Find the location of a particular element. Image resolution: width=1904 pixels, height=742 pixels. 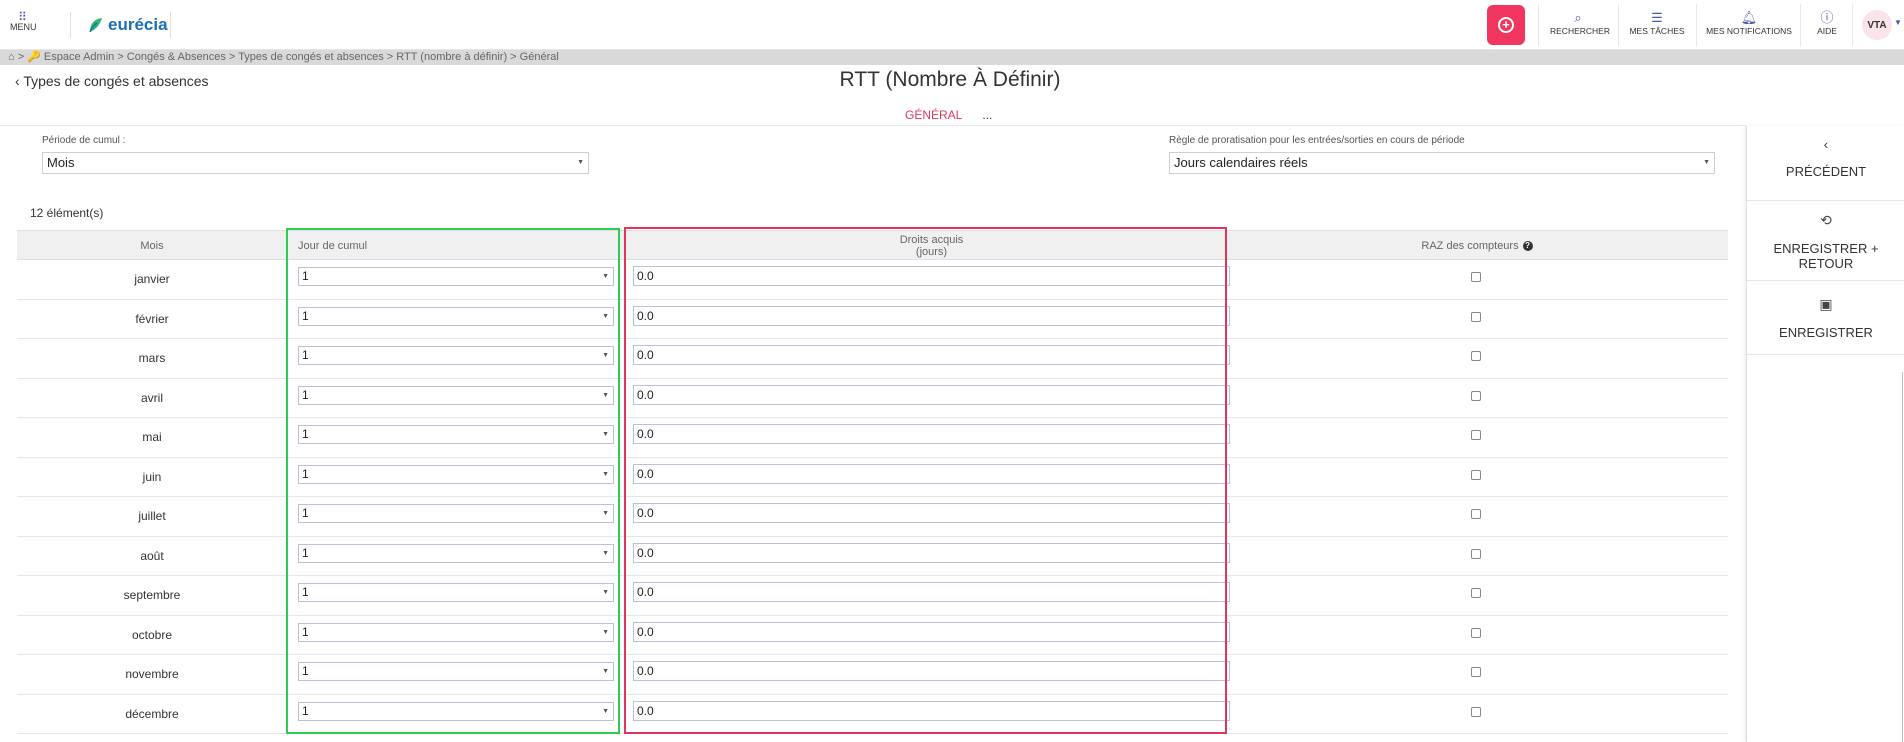

save-label: ENREGISTRER is located at coordinates (1826, 332).